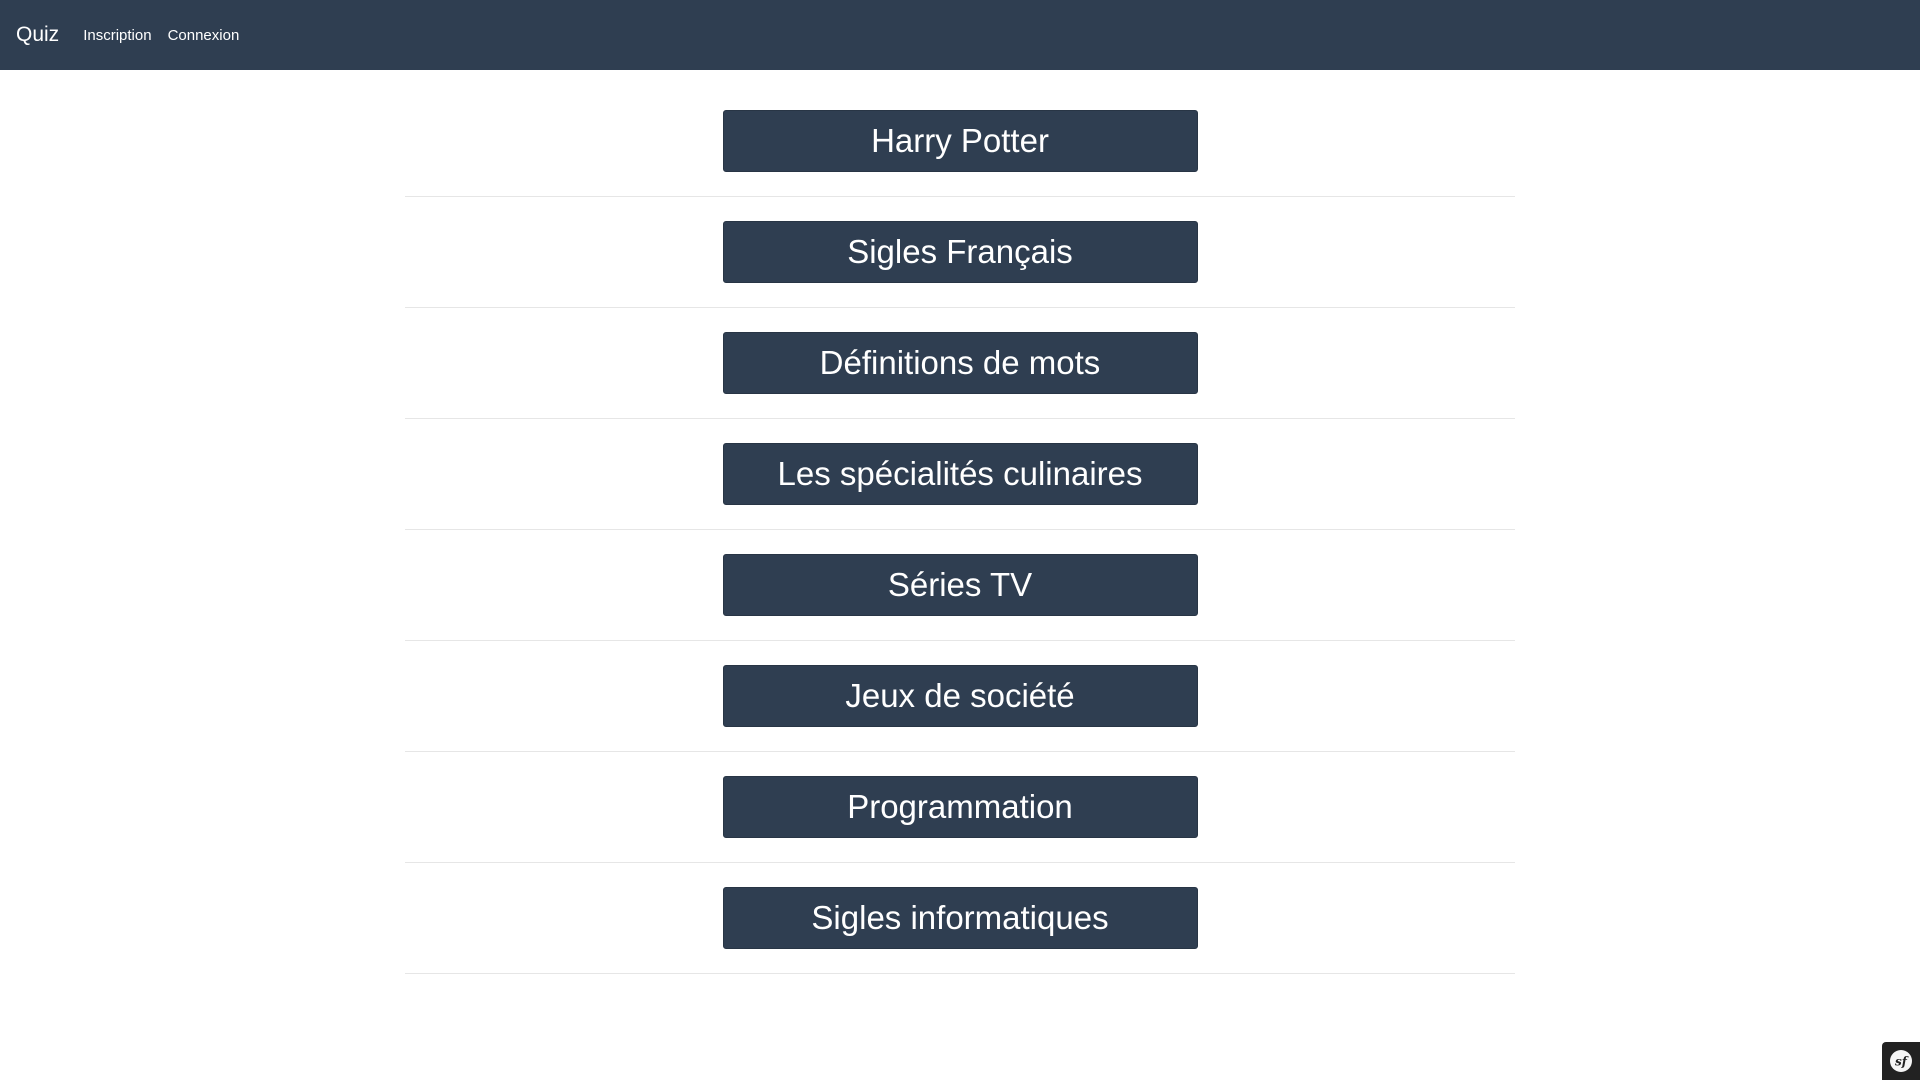 This screenshot has width=1920, height=1080. I want to click on quiz-row: Programmation, so click(960, 807).